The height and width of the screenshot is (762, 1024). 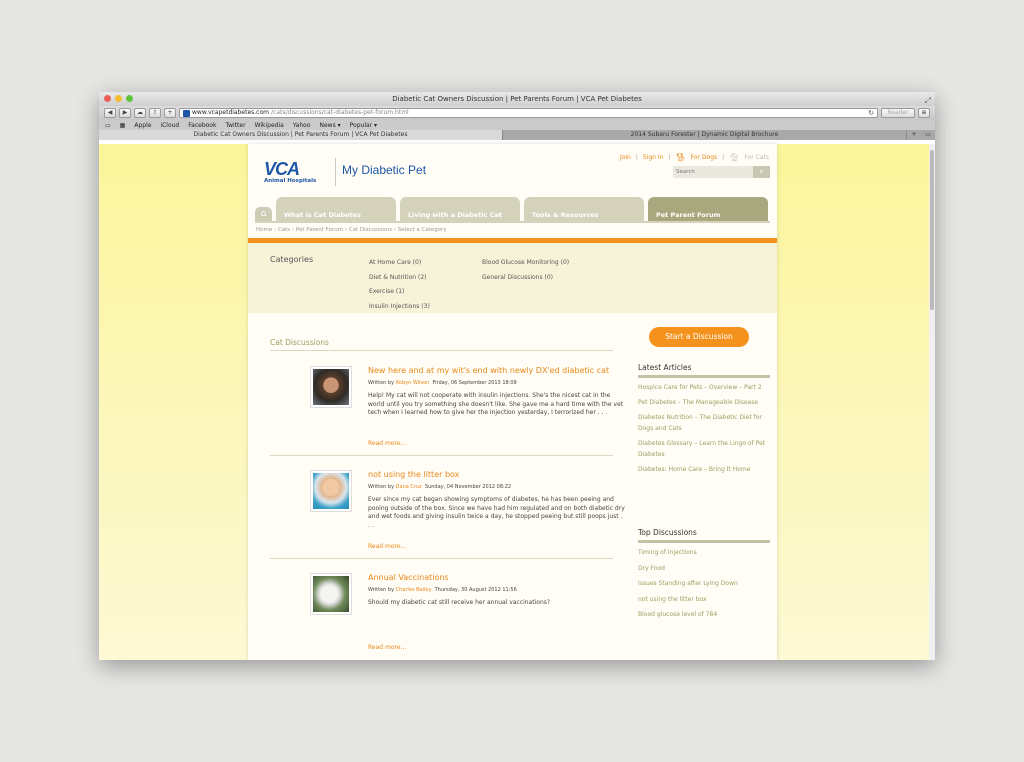 I want to click on sign-in-link: Sign In, so click(x=653, y=157).